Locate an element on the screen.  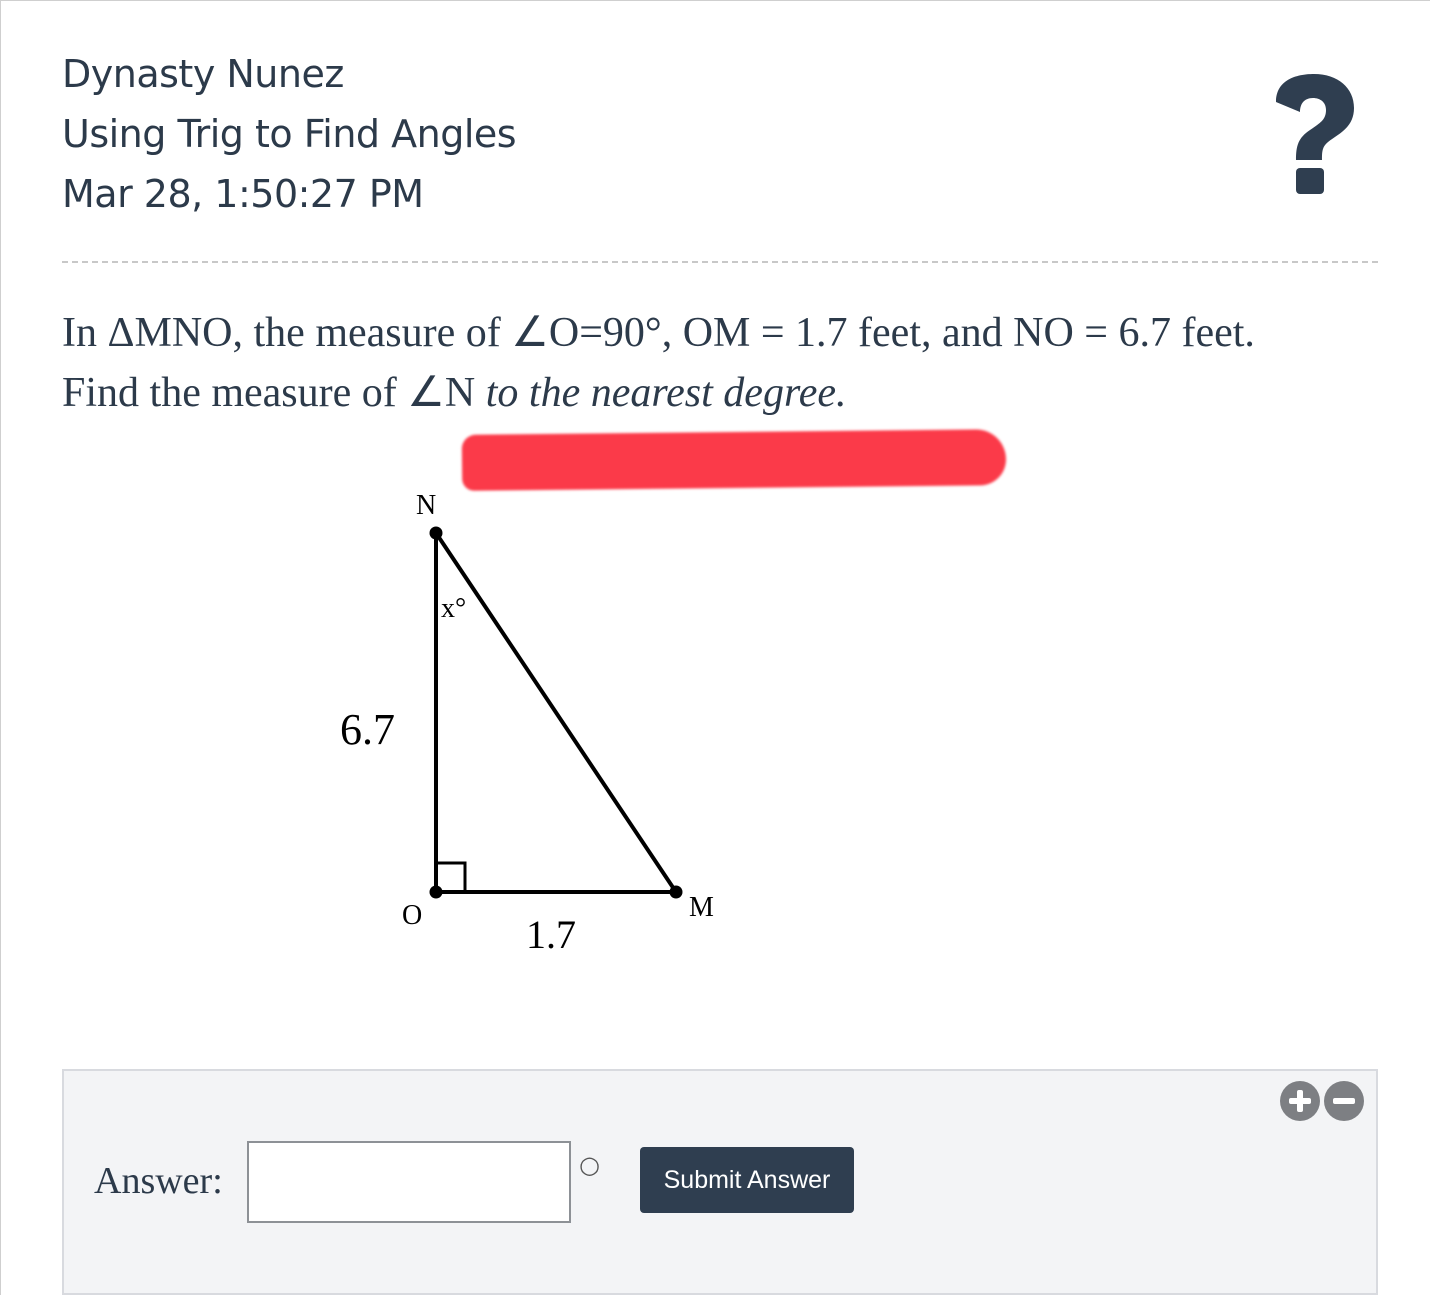
angle-x-label: x° is located at coordinates (453, 608).